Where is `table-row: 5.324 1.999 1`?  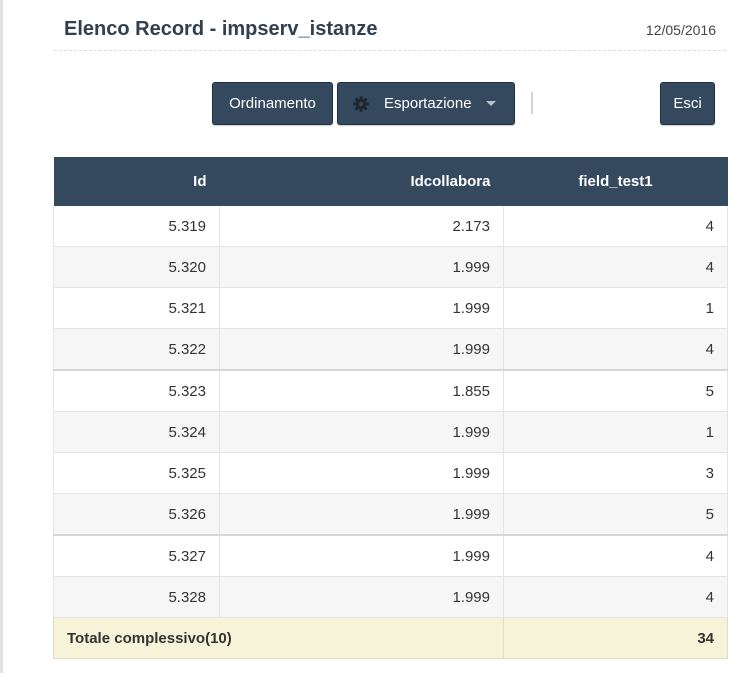
table-row: 5.324 1.999 1 is located at coordinates (390, 432).